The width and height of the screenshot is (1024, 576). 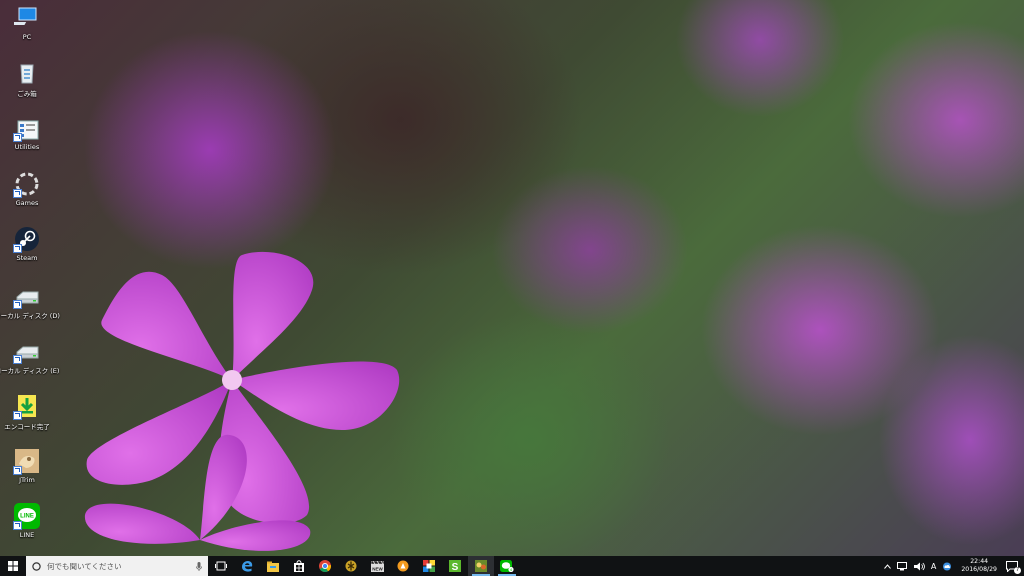 I want to click on chrome-icon, so click(x=325, y=566).